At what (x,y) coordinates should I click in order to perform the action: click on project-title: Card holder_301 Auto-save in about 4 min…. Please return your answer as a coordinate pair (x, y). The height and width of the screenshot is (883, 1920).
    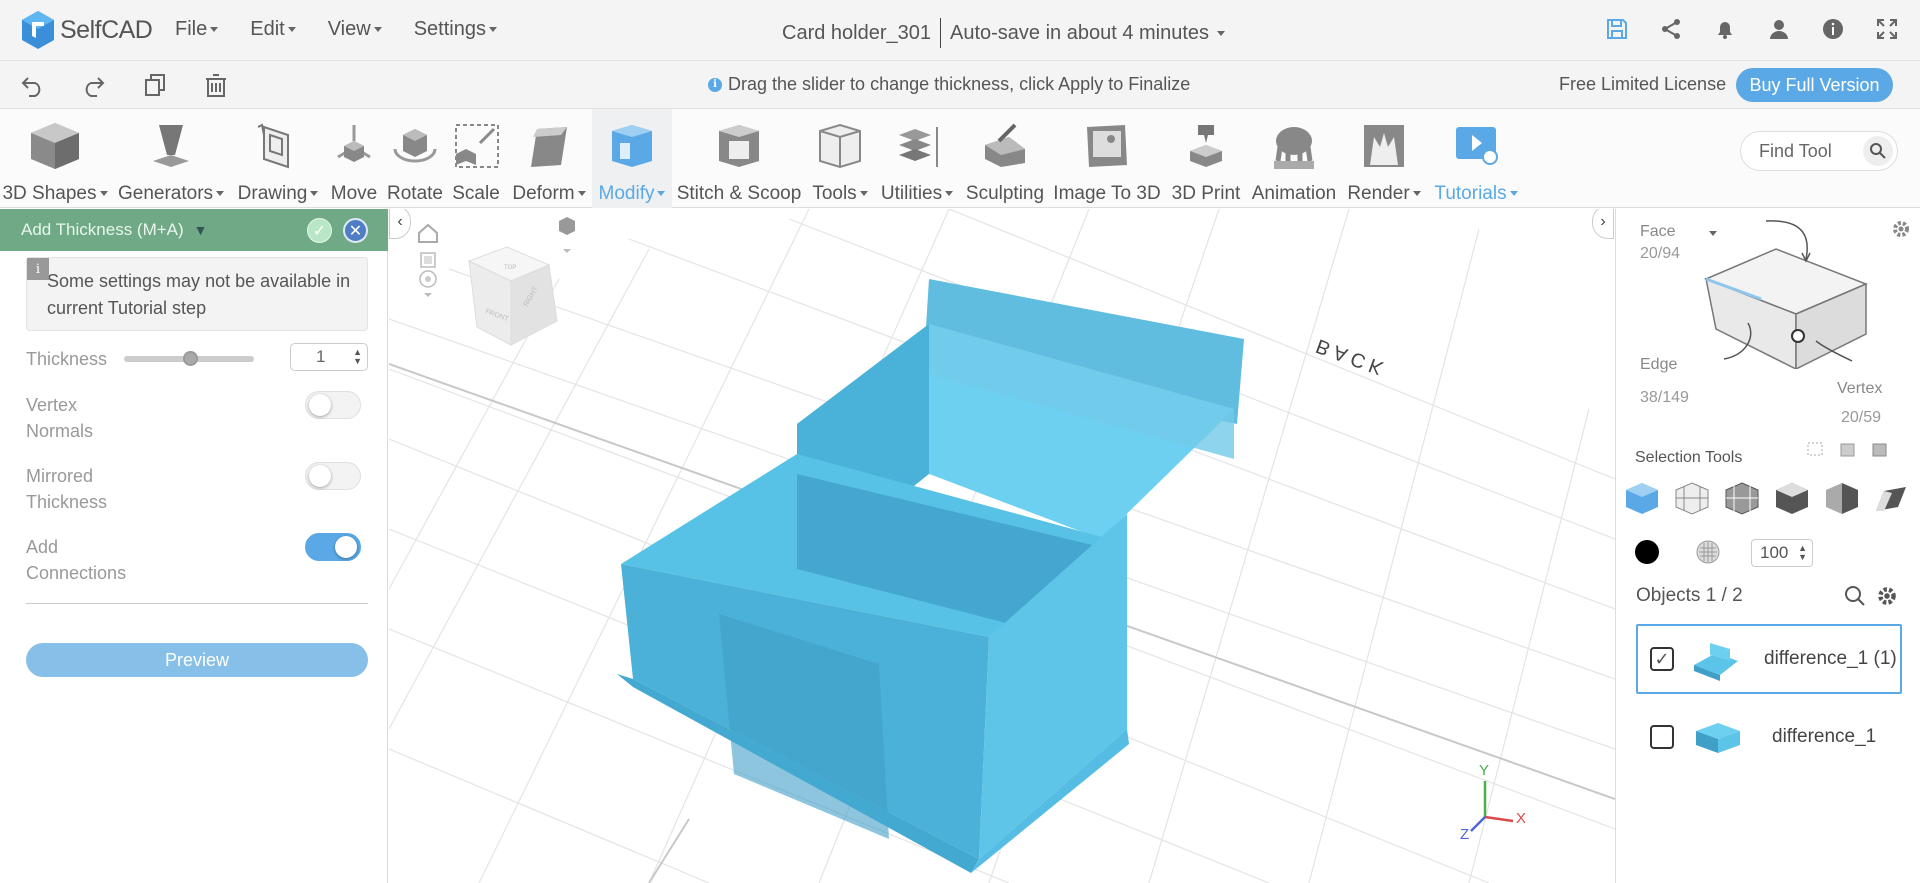
    Looking at the image, I should click on (1004, 33).